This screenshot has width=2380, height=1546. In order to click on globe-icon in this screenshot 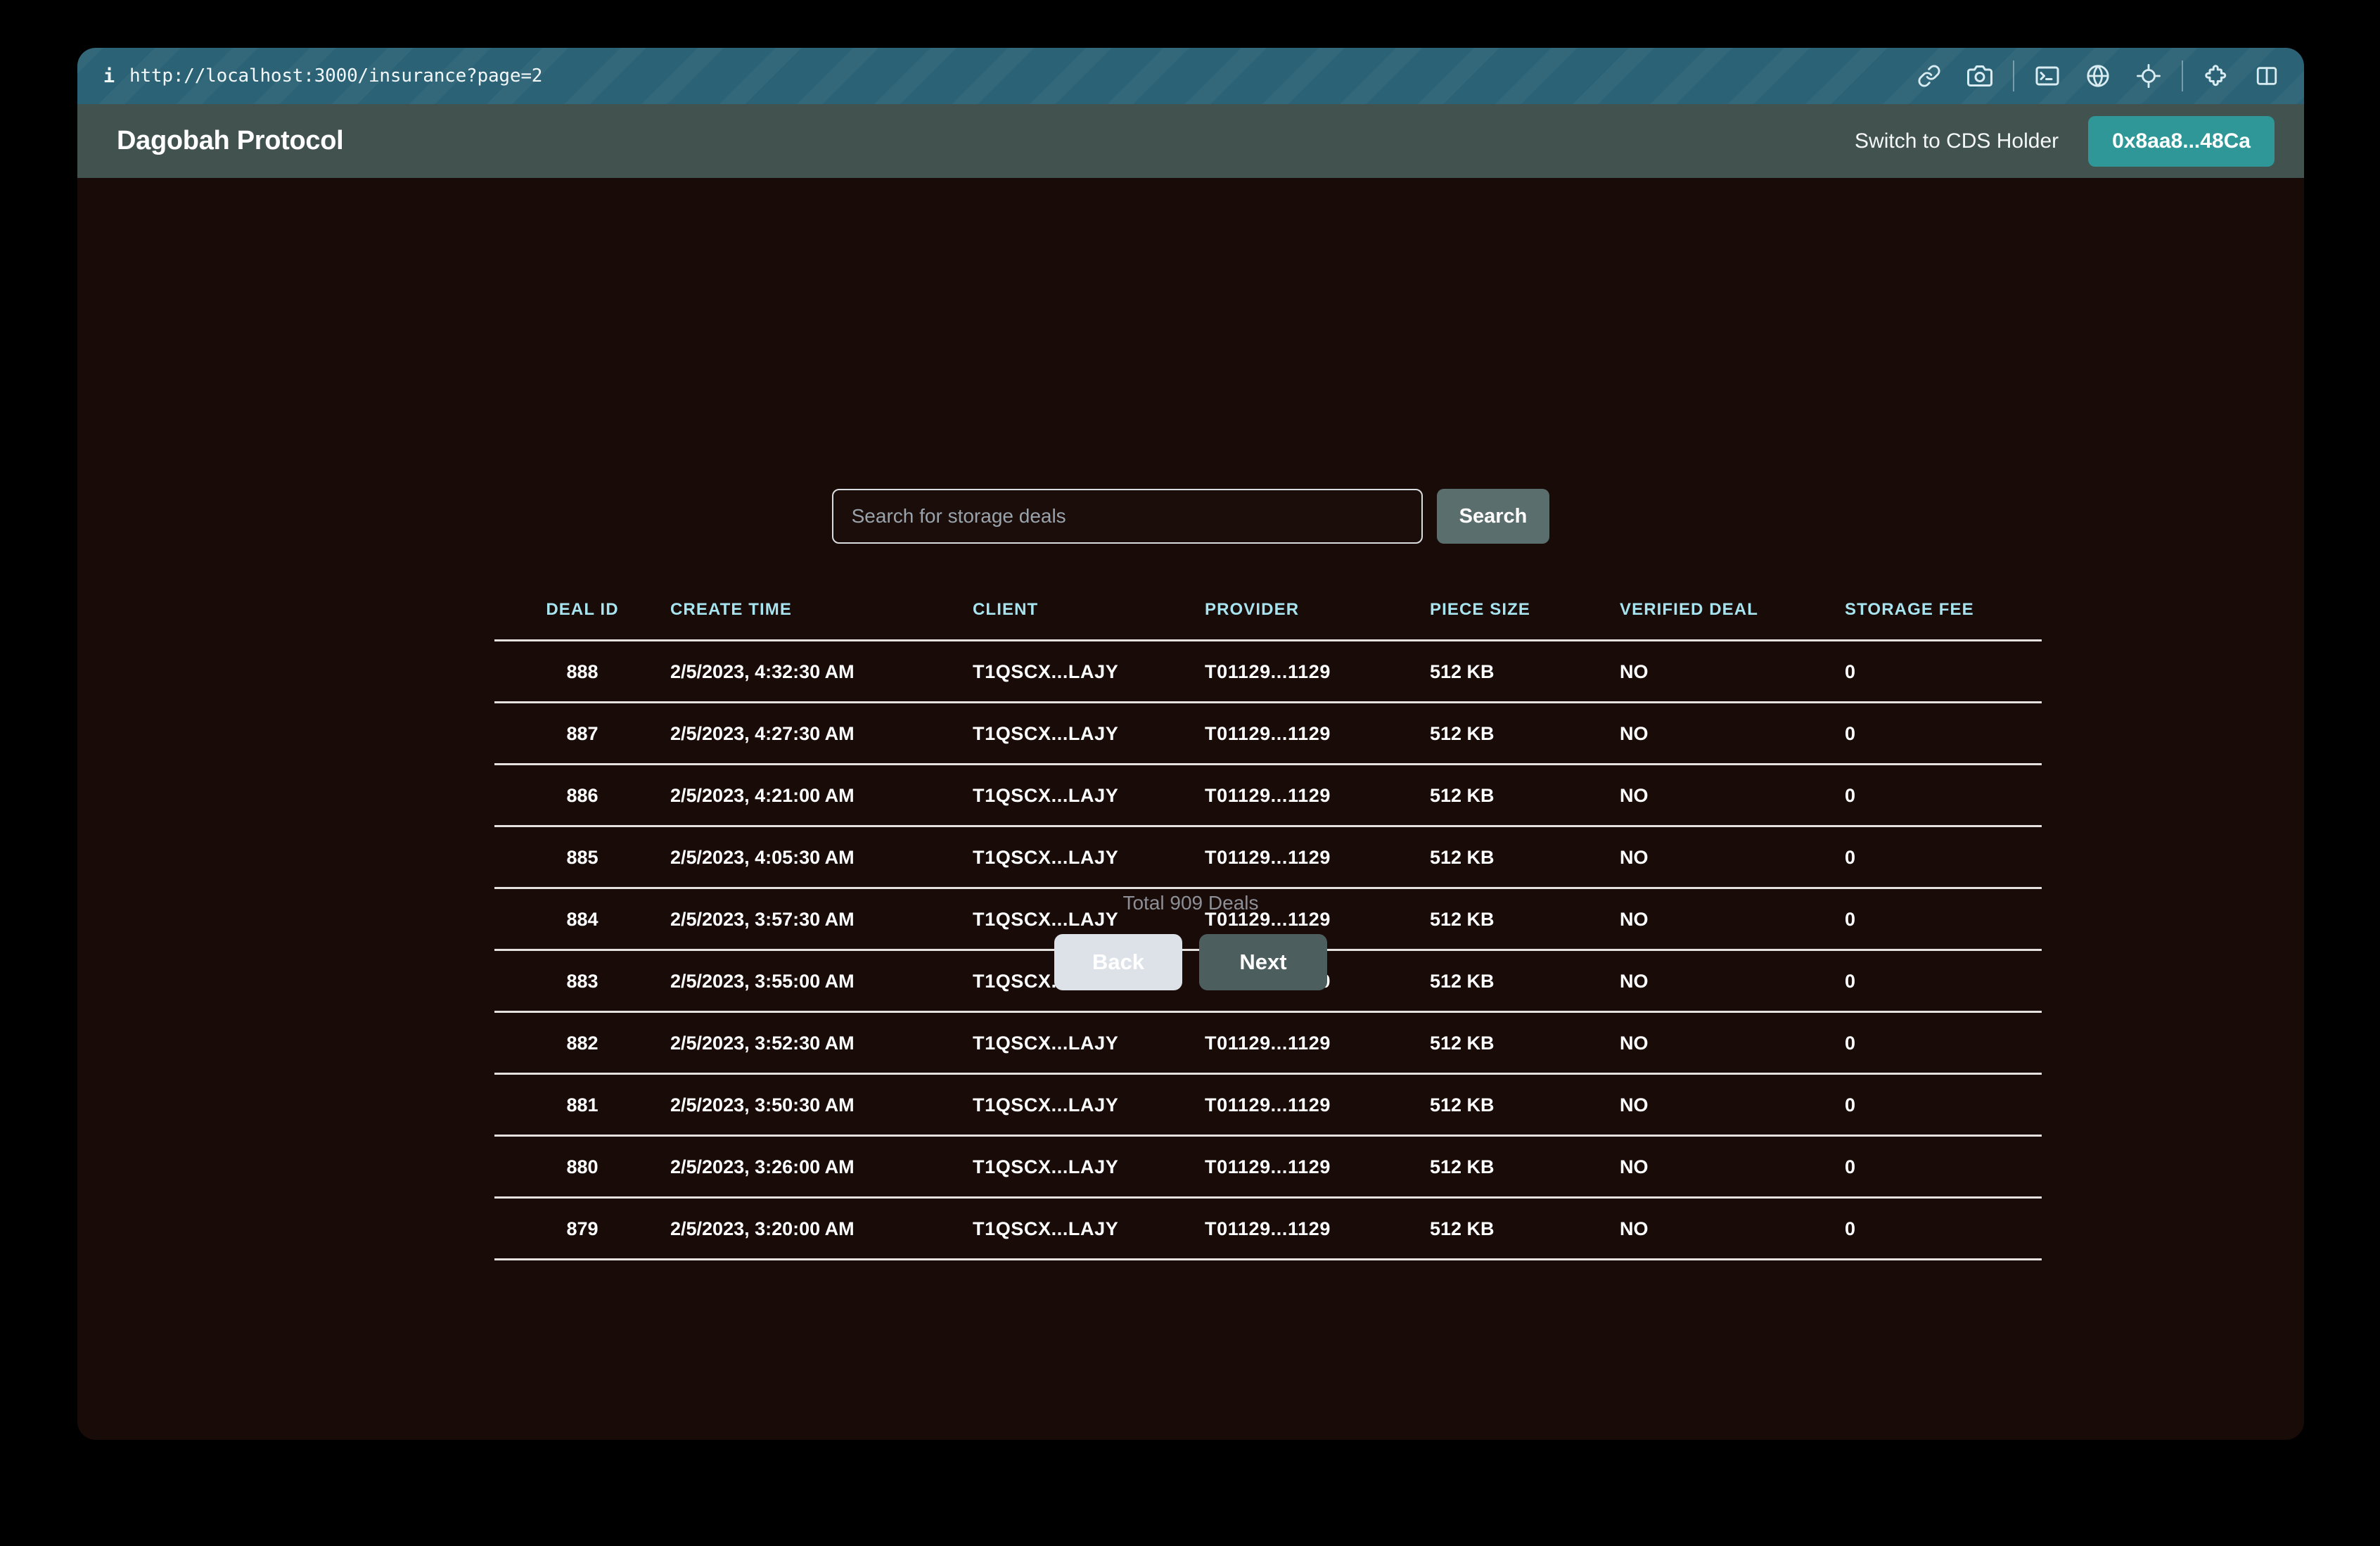, I will do `click(2098, 76)`.